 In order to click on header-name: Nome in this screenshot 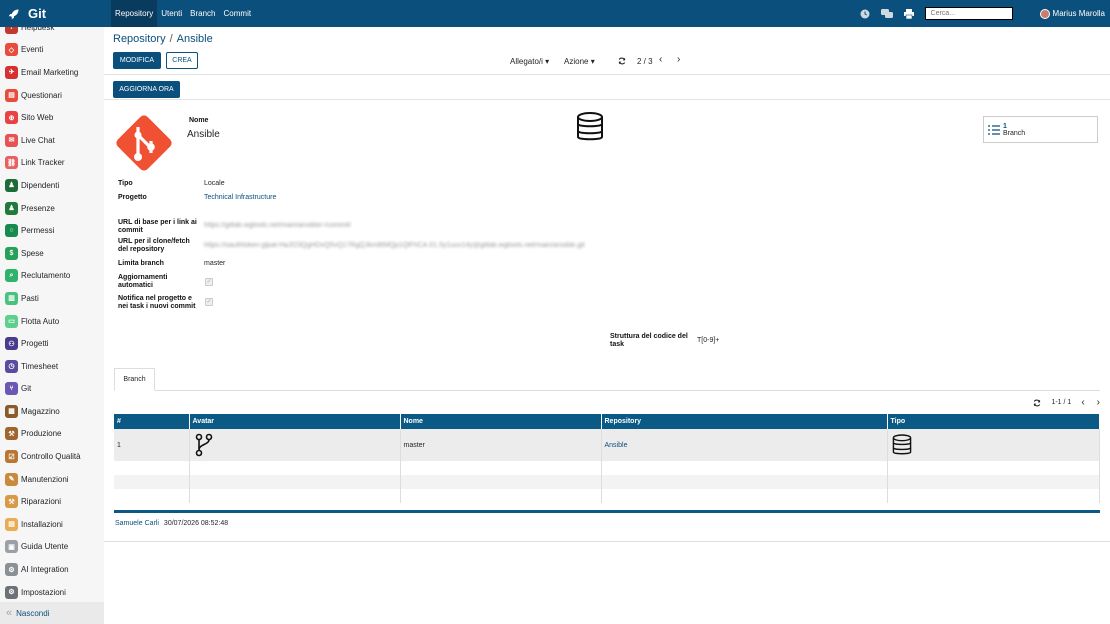, I will do `click(501, 421)`.